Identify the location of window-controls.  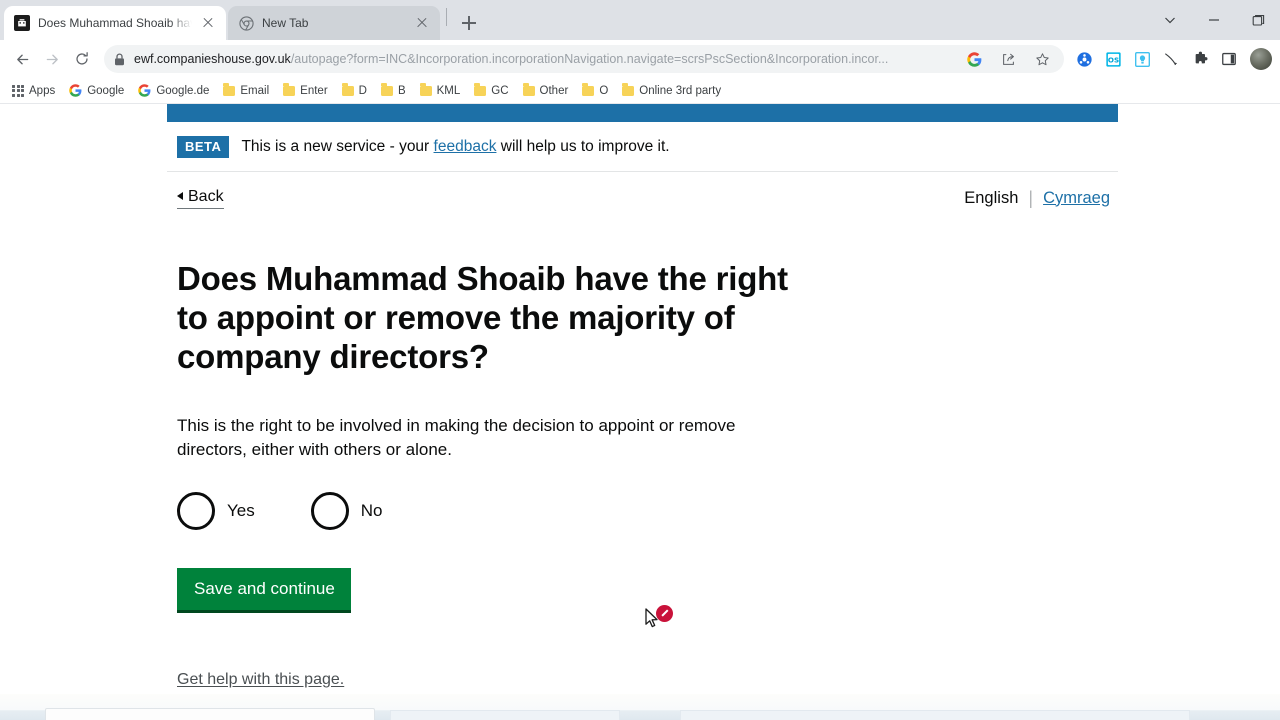
(1214, 20).